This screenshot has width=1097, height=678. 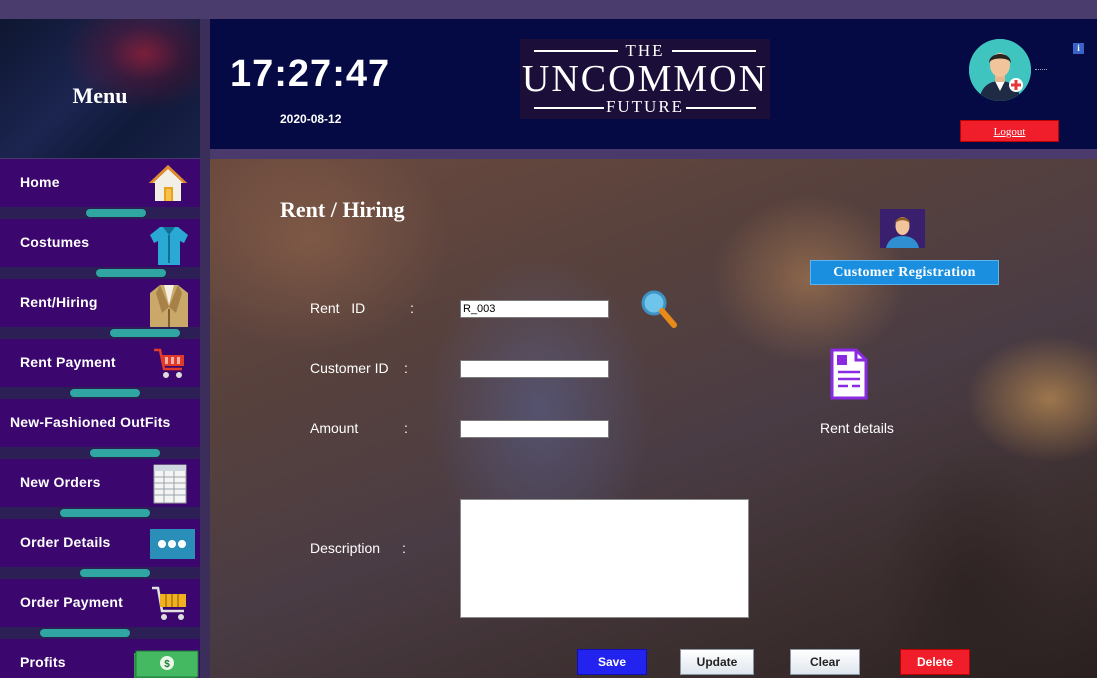 I want to click on description-textarea, so click(x=604, y=558).